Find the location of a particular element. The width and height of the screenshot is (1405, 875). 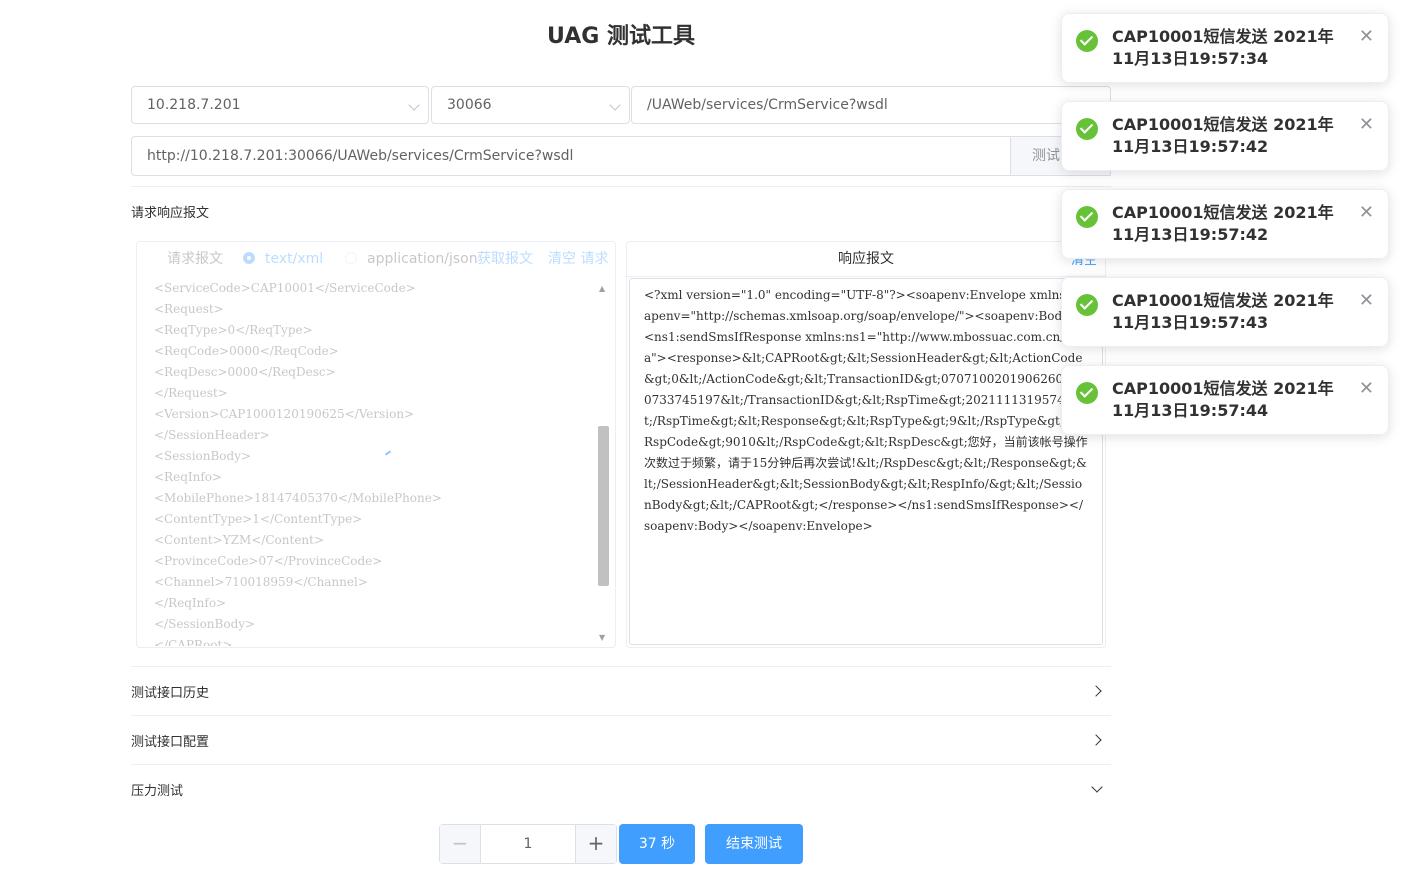

host-select: 10.218.7.201 is located at coordinates (280, 105).